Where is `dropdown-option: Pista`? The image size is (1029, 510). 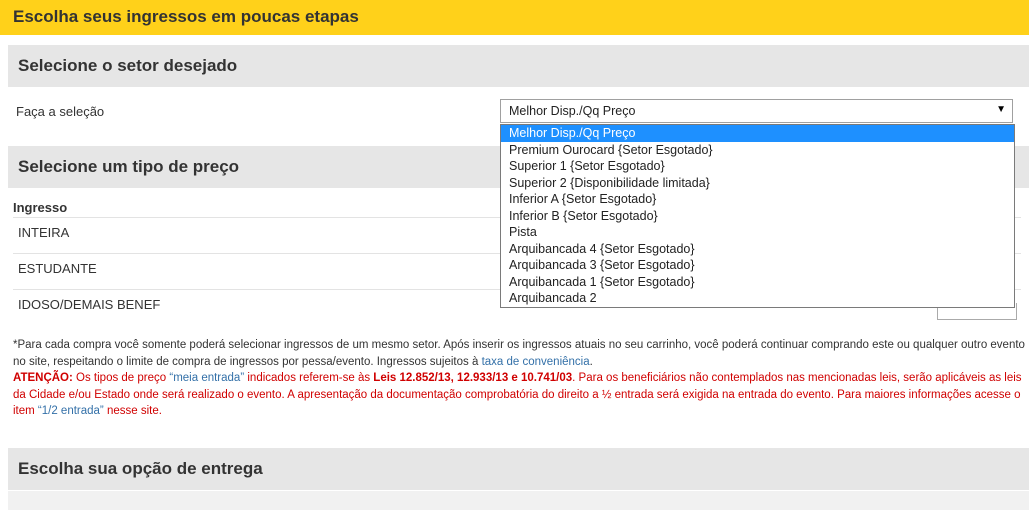
dropdown-option: Pista is located at coordinates (757, 232).